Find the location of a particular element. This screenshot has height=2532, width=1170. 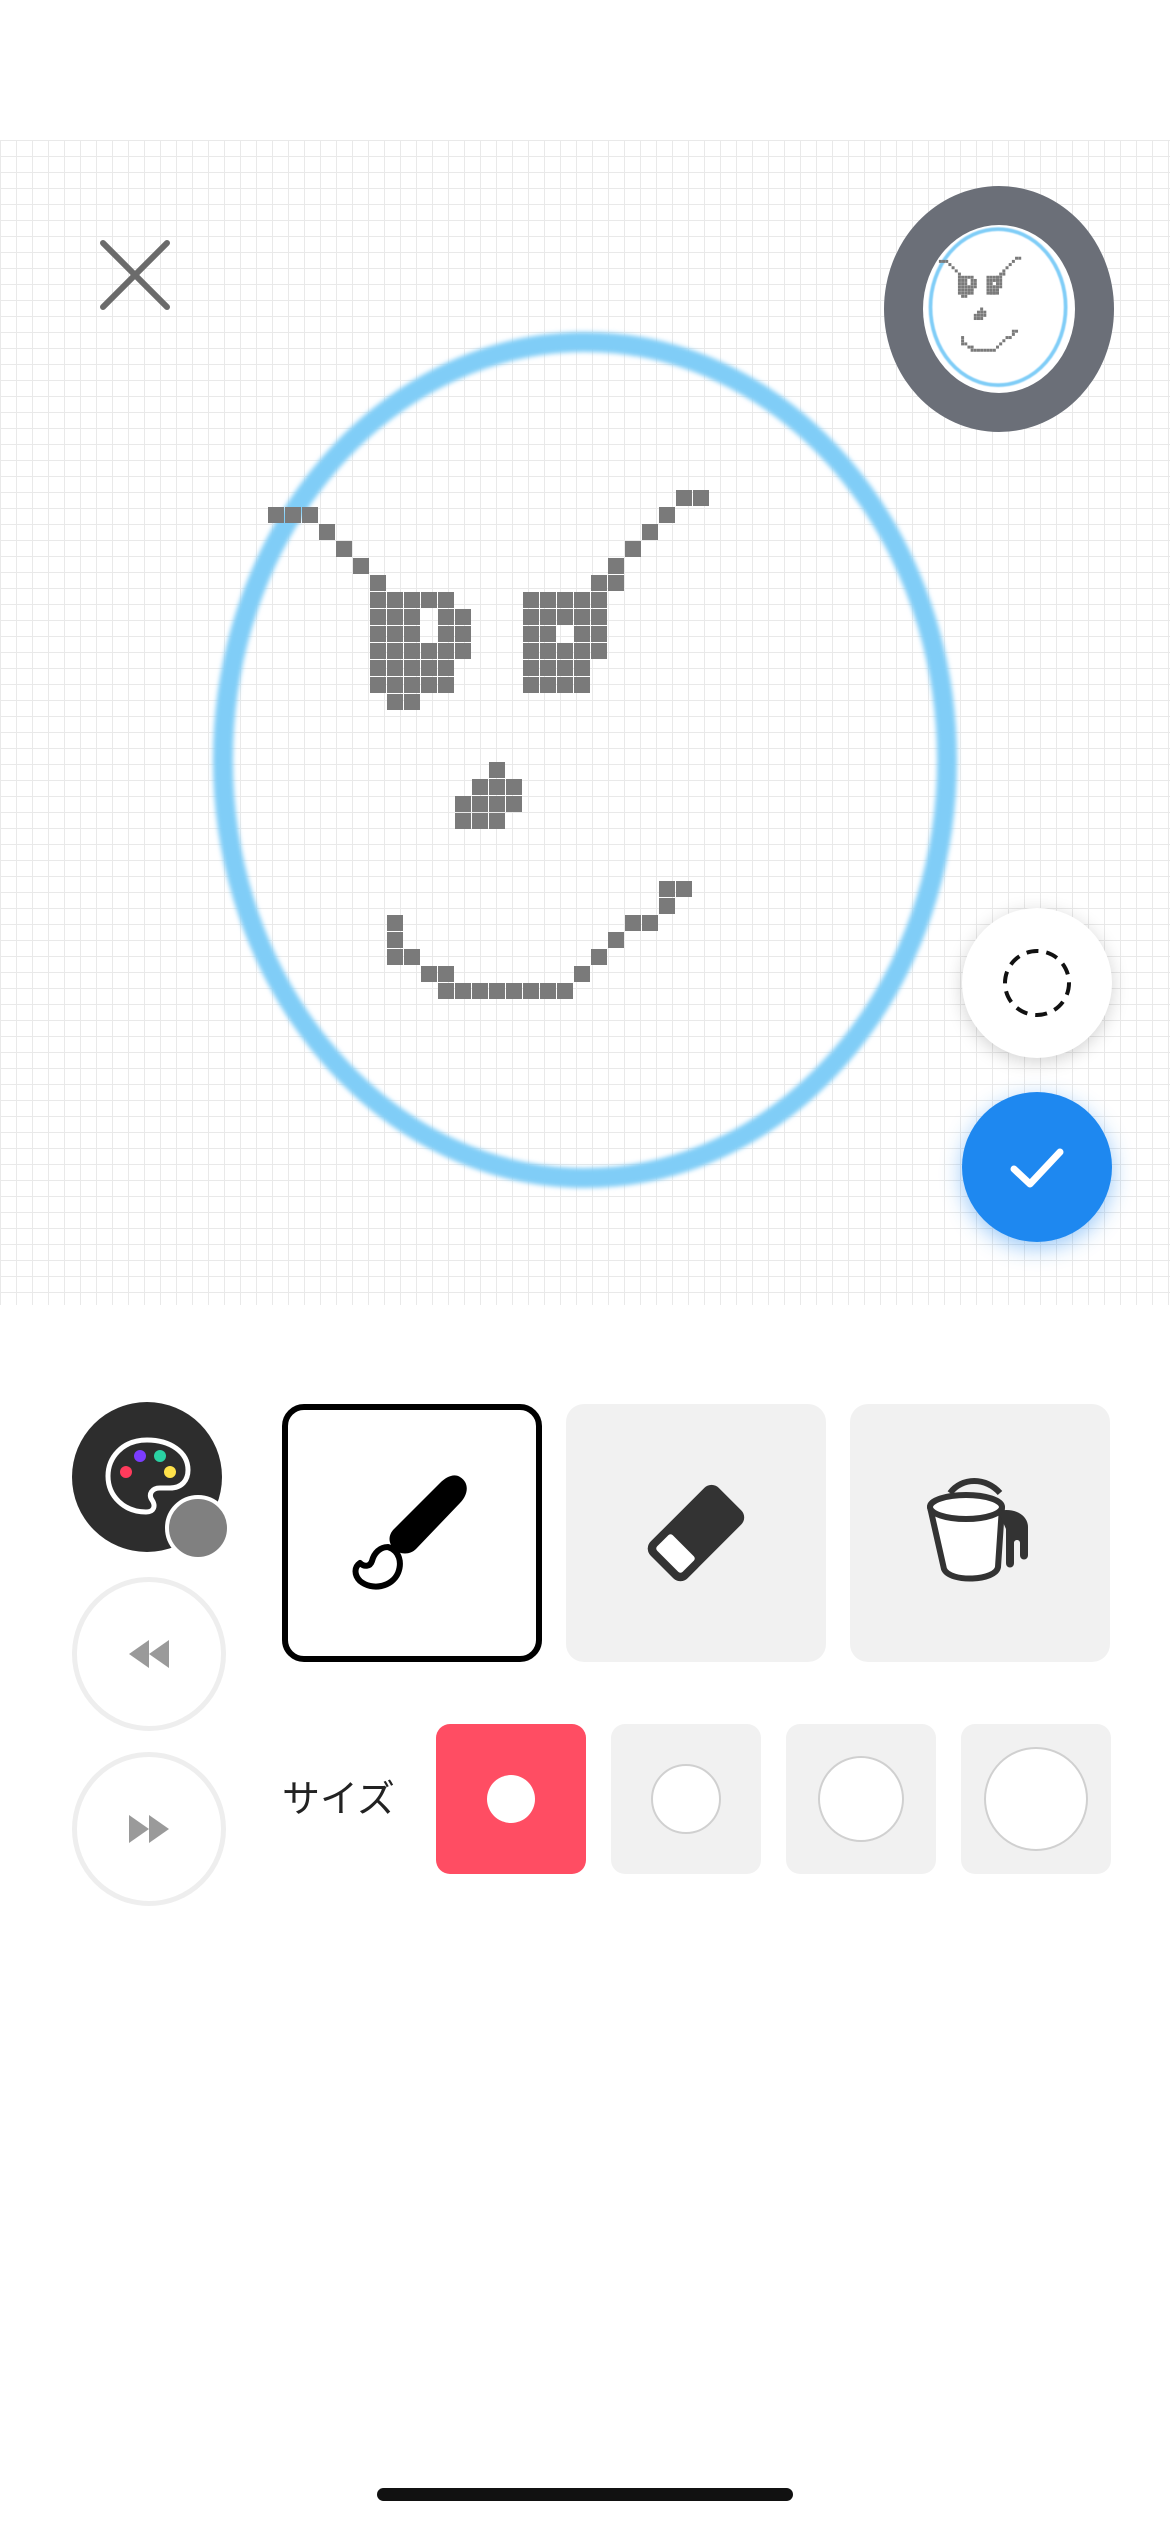

paint-bucket-icon is located at coordinates (977, 1530).